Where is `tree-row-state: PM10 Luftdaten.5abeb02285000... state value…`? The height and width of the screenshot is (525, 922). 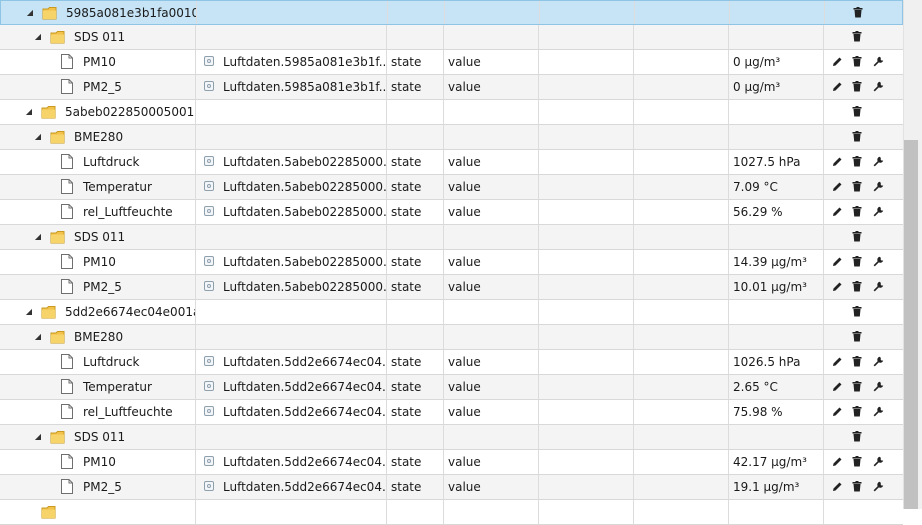 tree-row-state: PM10 Luftdaten.5abeb02285000... state value… is located at coordinates (451, 262).